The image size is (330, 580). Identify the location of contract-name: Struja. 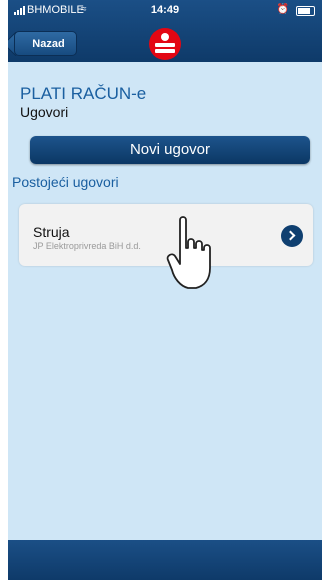
(51, 232).